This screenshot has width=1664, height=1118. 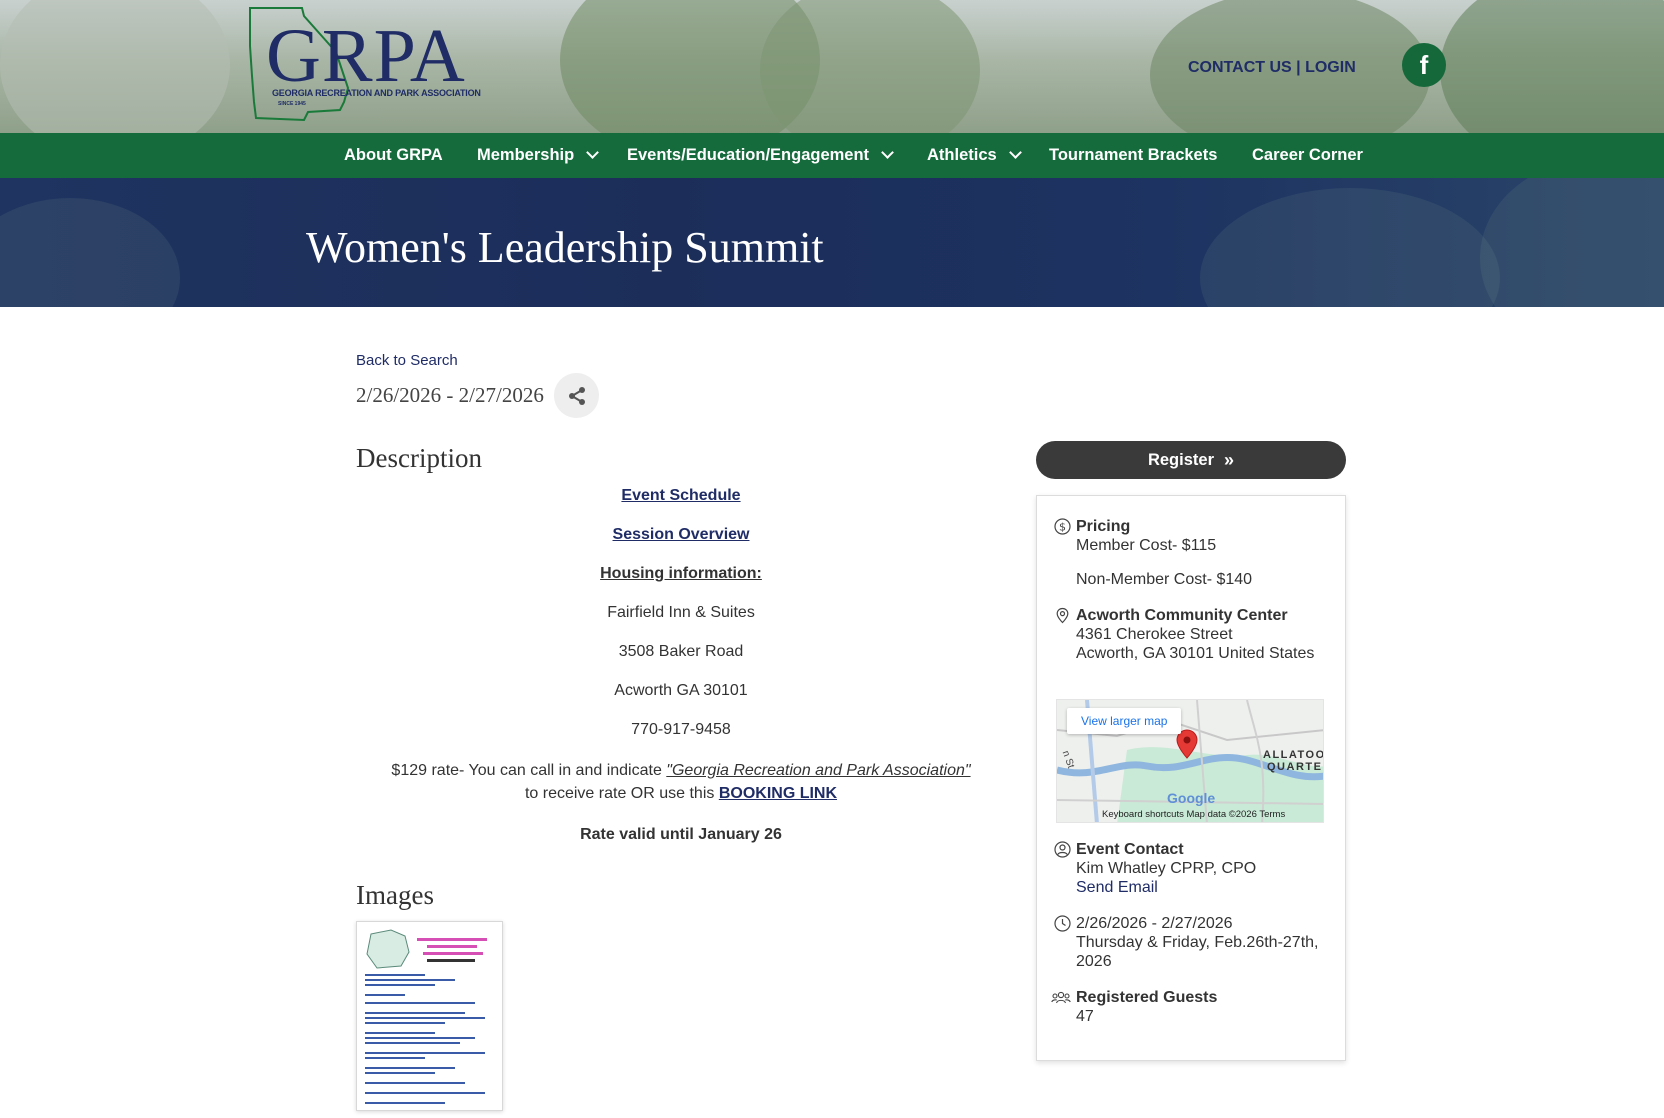 I want to click on login-link: LOGIN, so click(x=1330, y=67).